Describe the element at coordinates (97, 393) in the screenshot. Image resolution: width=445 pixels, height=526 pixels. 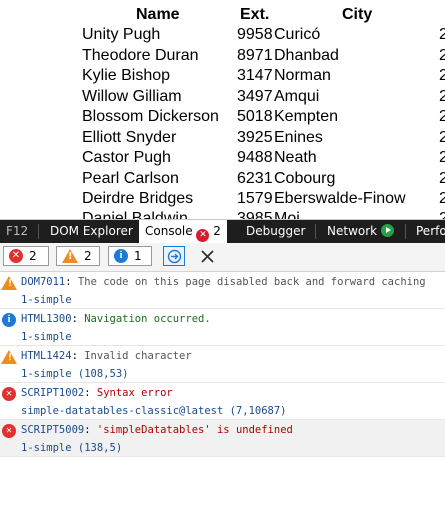
I see `message-text: SCRIPT1002: Syntax error` at that location.